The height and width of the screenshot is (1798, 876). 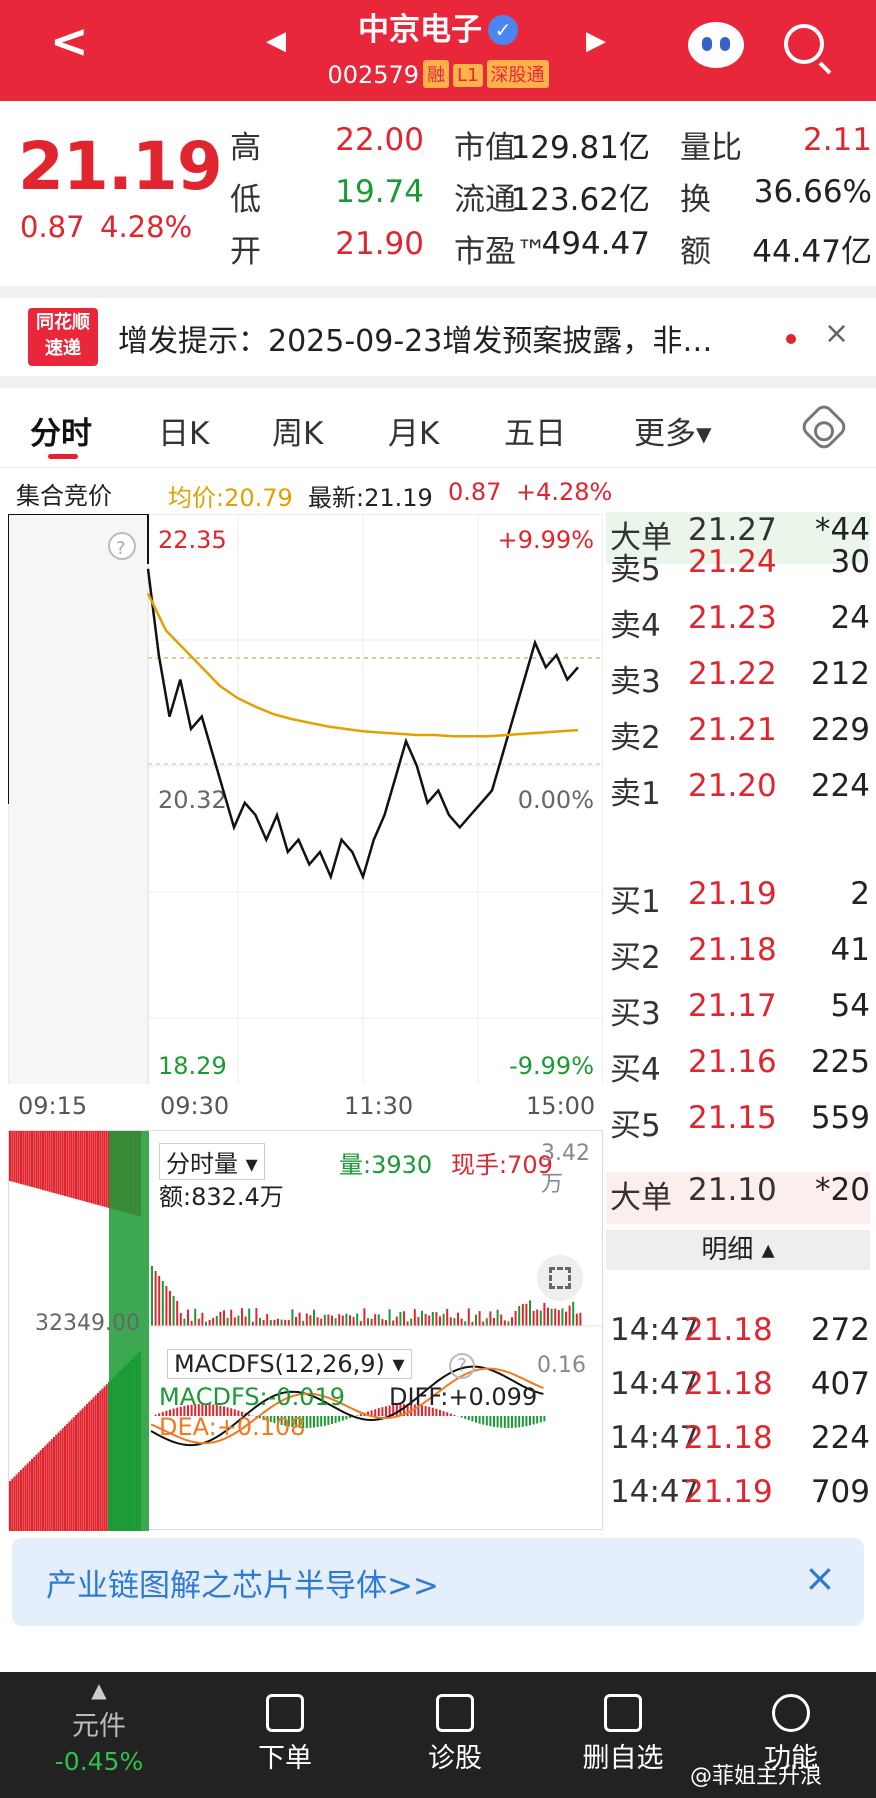 I want to click on tag-sgt: 深股通, so click(x=518, y=74).